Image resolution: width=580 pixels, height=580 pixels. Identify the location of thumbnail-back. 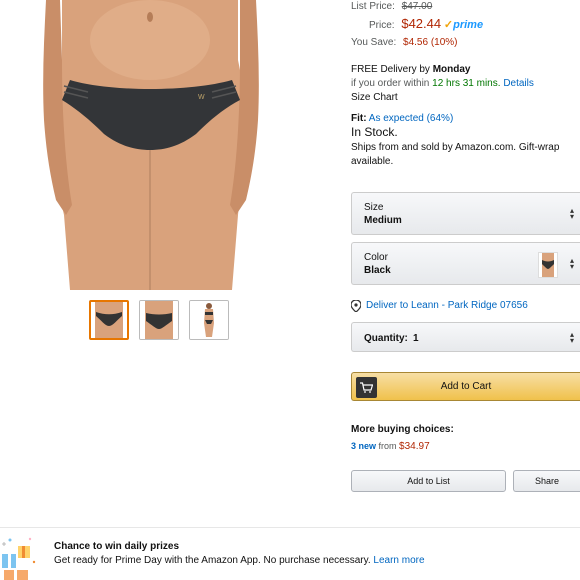
(159, 320).